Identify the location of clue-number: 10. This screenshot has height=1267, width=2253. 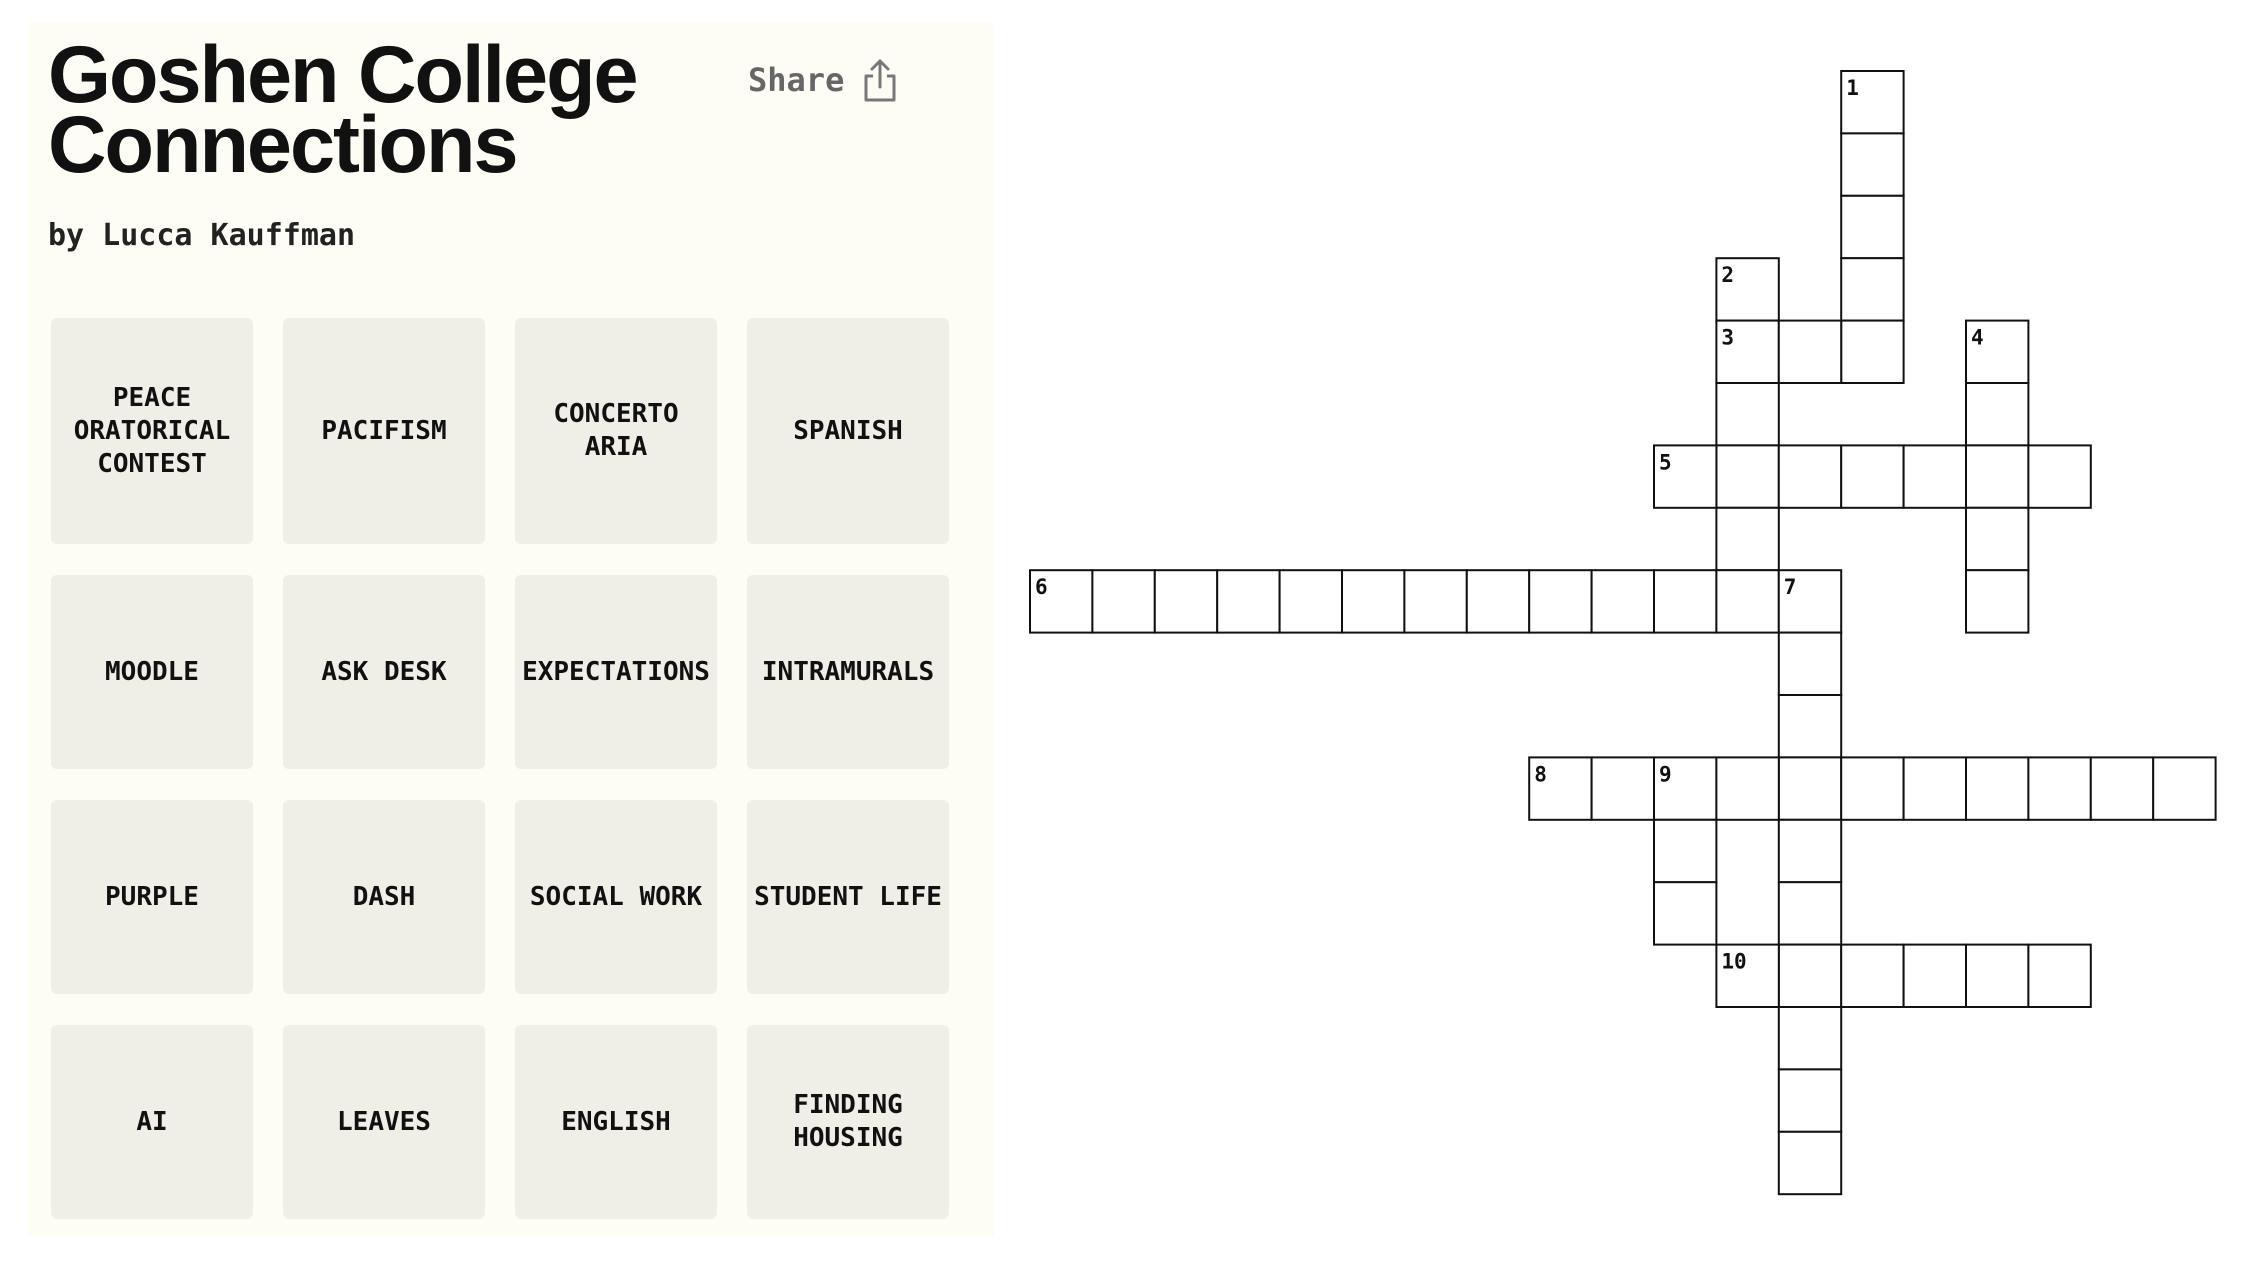
(1733, 962).